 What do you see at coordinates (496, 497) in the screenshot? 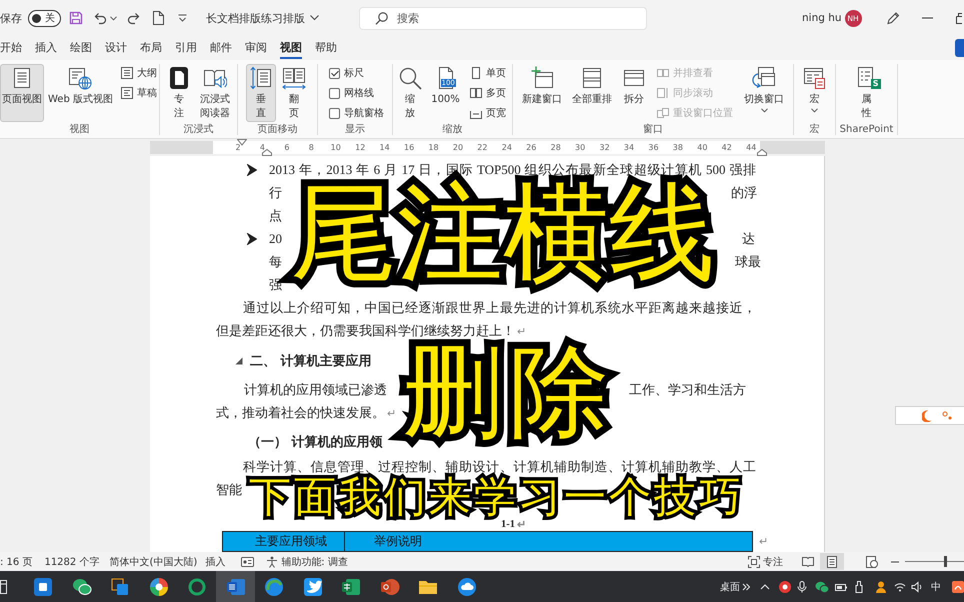
I see `overlay-caption: 下面我们来学习一个技巧` at bounding box center [496, 497].